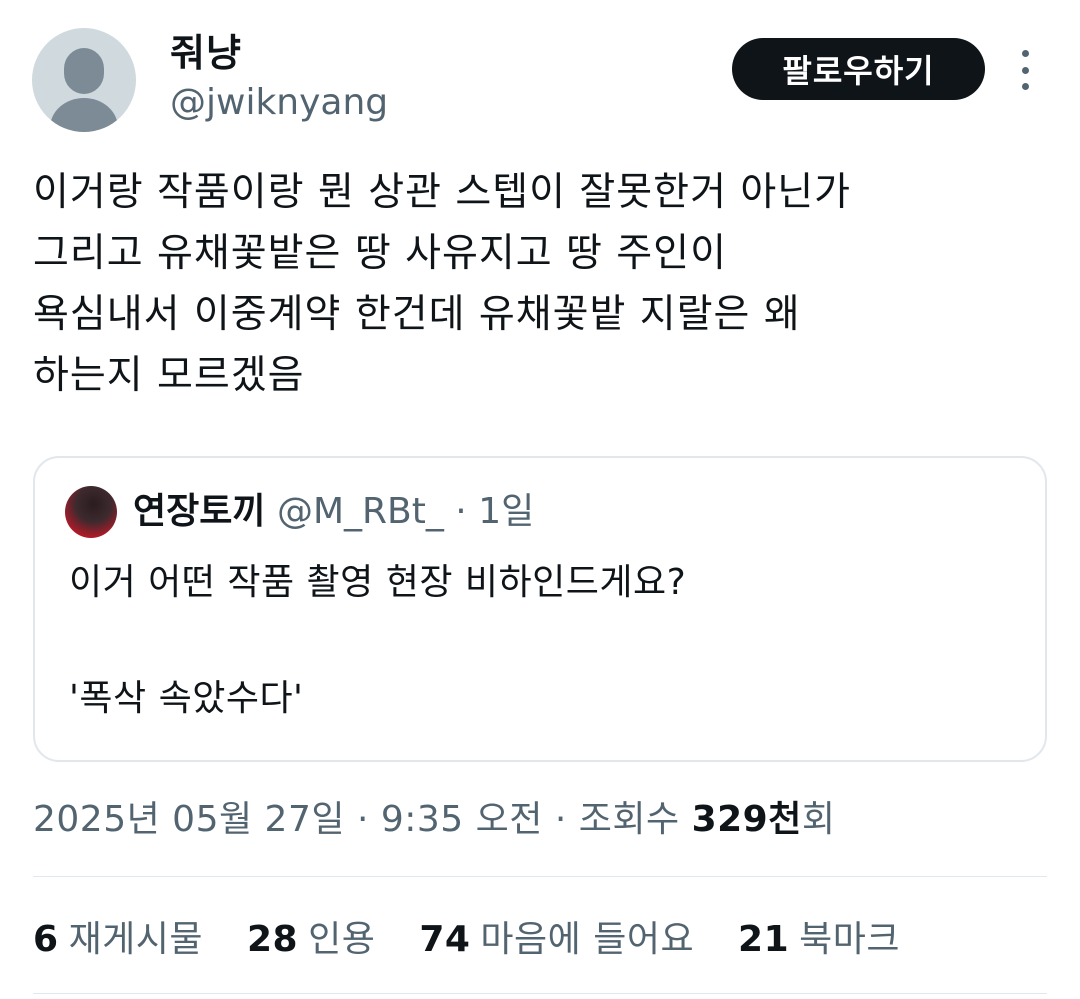 The height and width of the screenshot is (999, 1080). What do you see at coordinates (46, 939) in the screenshot?
I see `retweets-count: 6` at bounding box center [46, 939].